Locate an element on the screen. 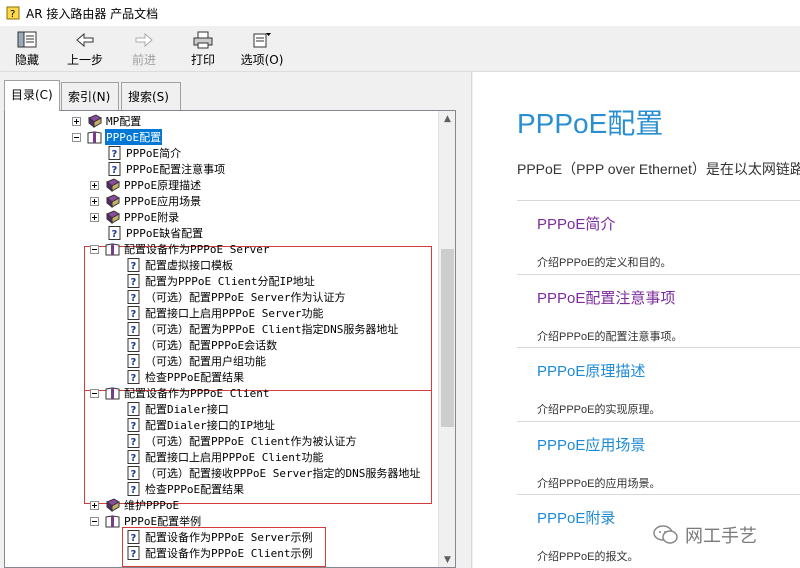 This screenshot has height=568, width=800. tree-item: MP配置 is located at coordinates (107, 121).